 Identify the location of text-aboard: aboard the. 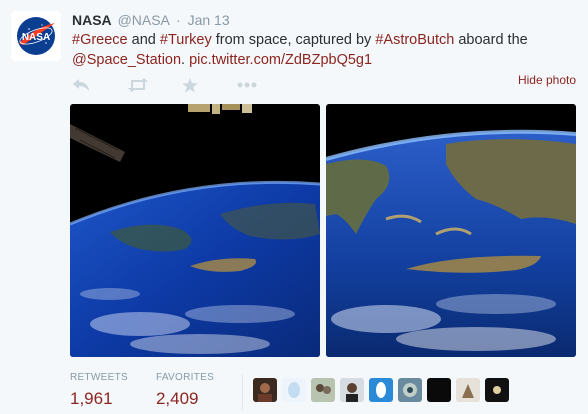
(491, 40).